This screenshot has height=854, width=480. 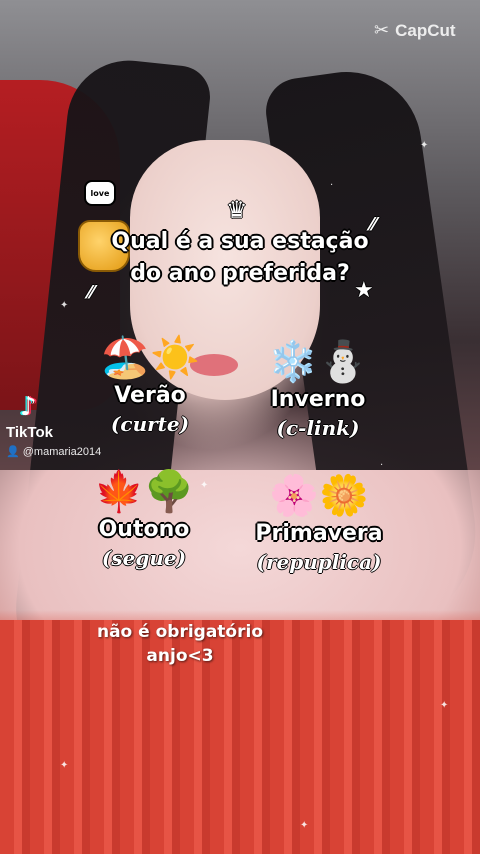 I want to click on capcut-label: CapCut, so click(x=425, y=30).